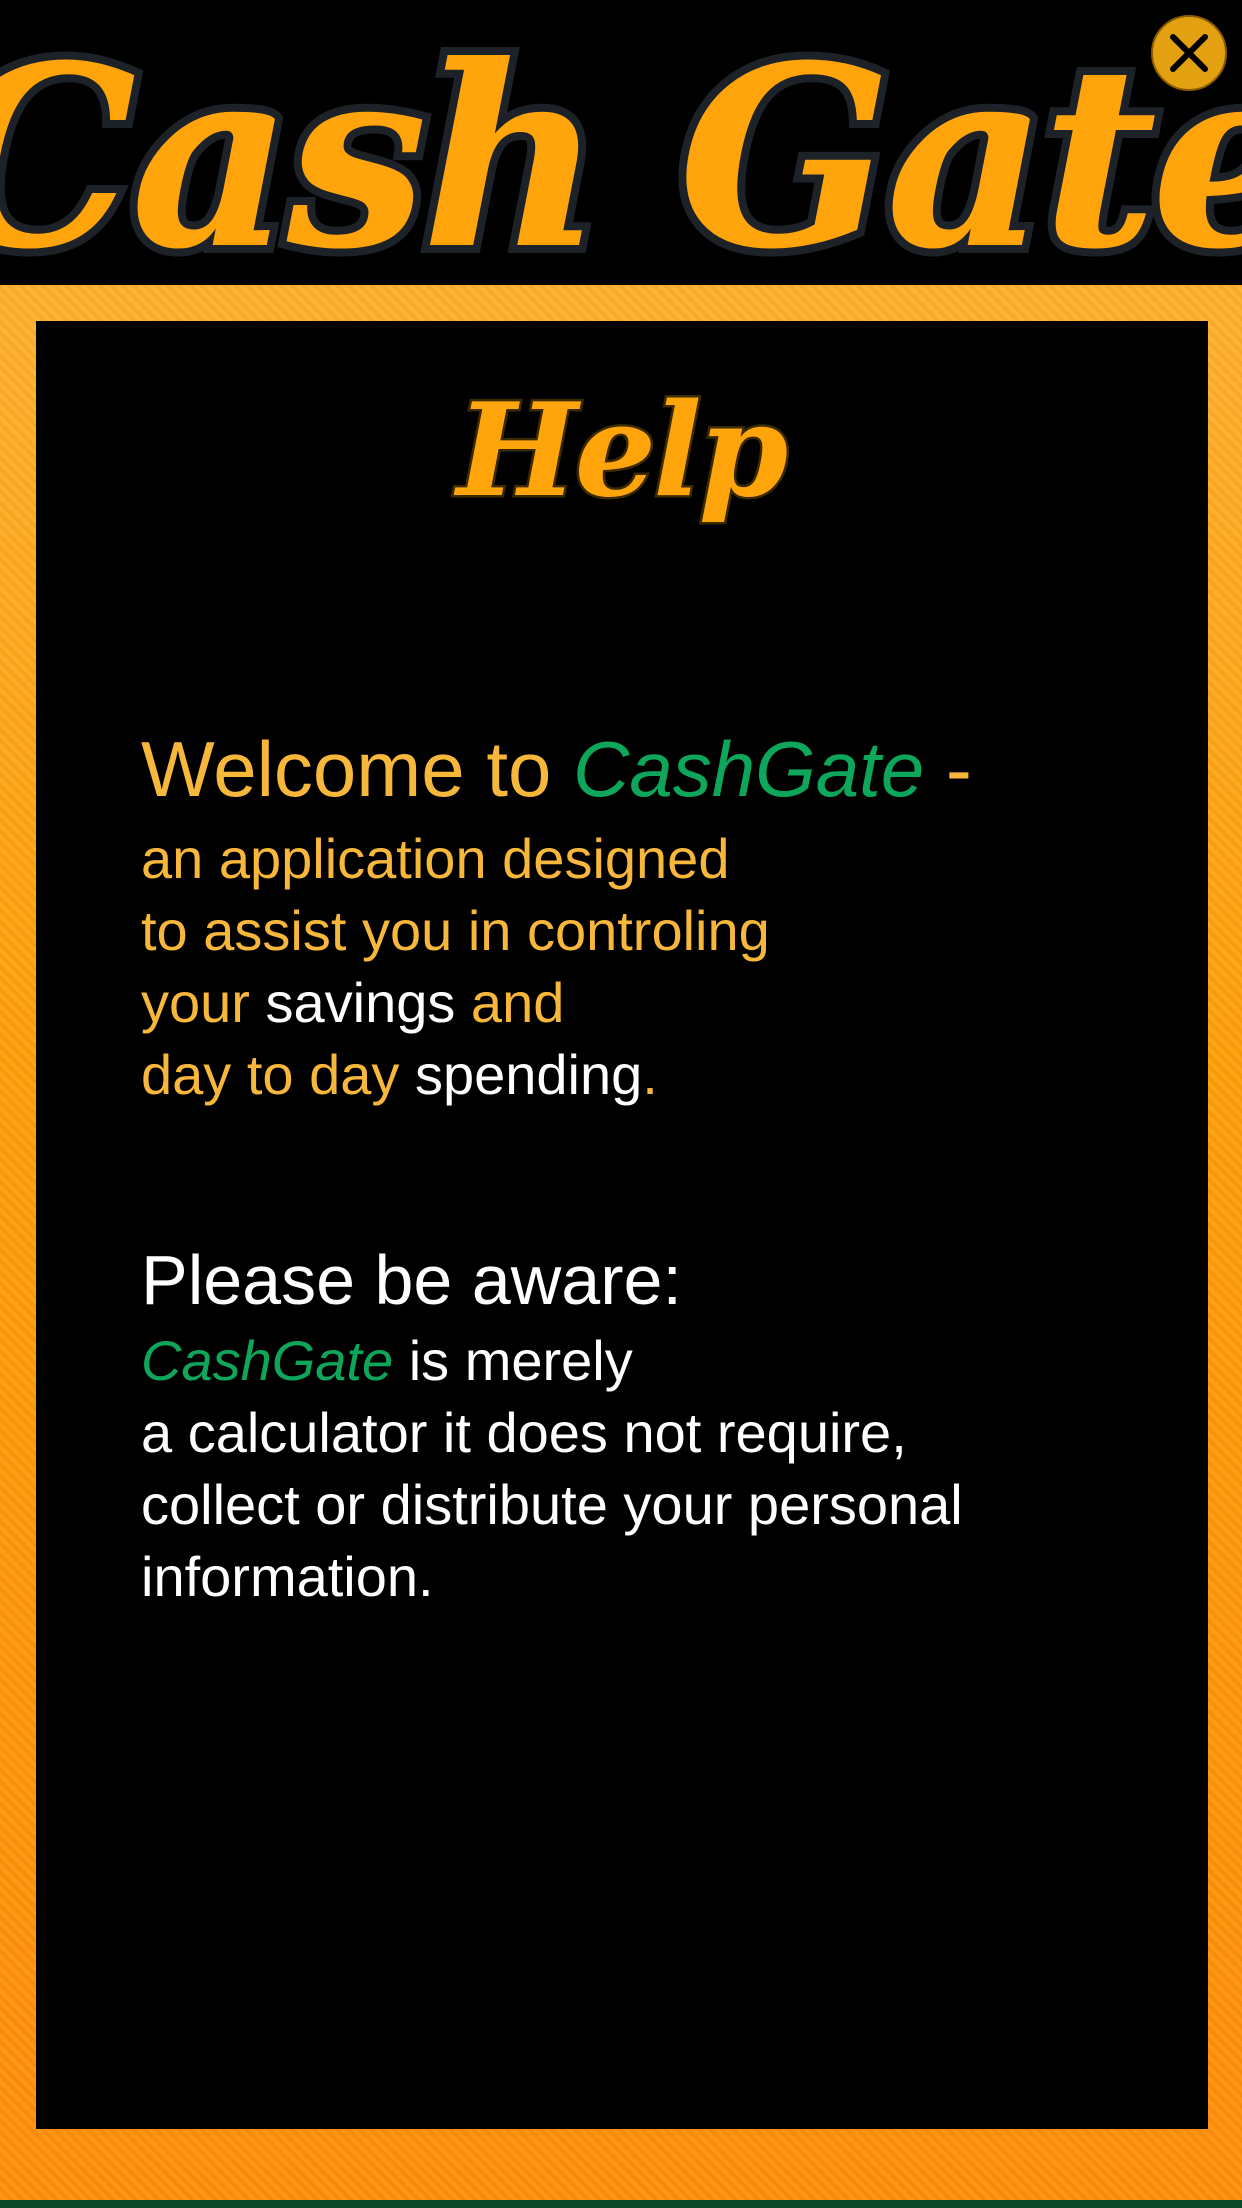 The image size is (1242, 2208). What do you see at coordinates (641, 1361) in the screenshot?
I see `aware-line-1: CashGate is merely` at bounding box center [641, 1361].